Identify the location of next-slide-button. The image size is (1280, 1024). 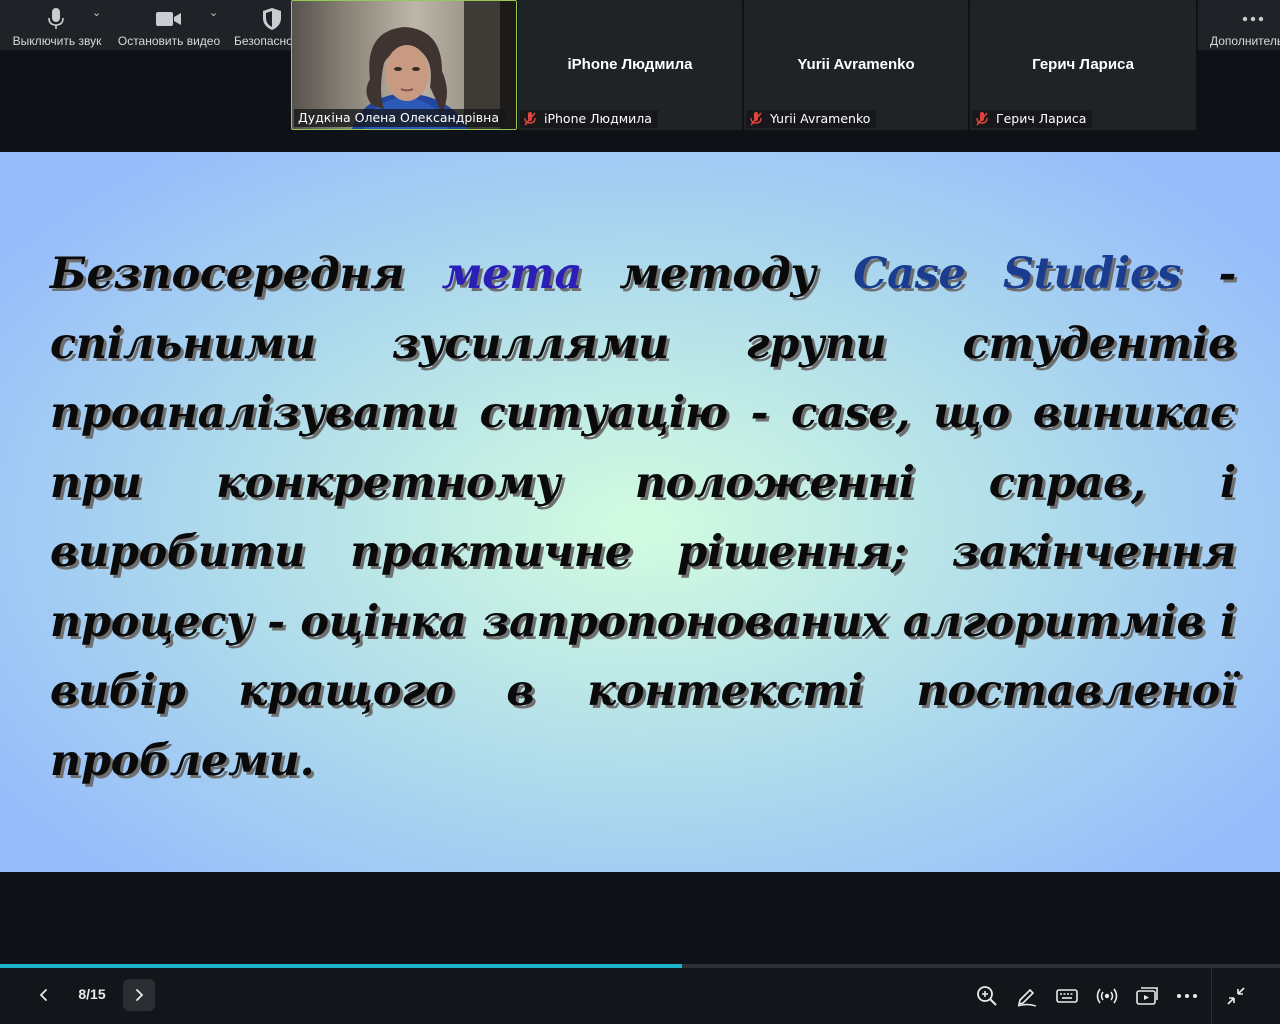
(139, 995).